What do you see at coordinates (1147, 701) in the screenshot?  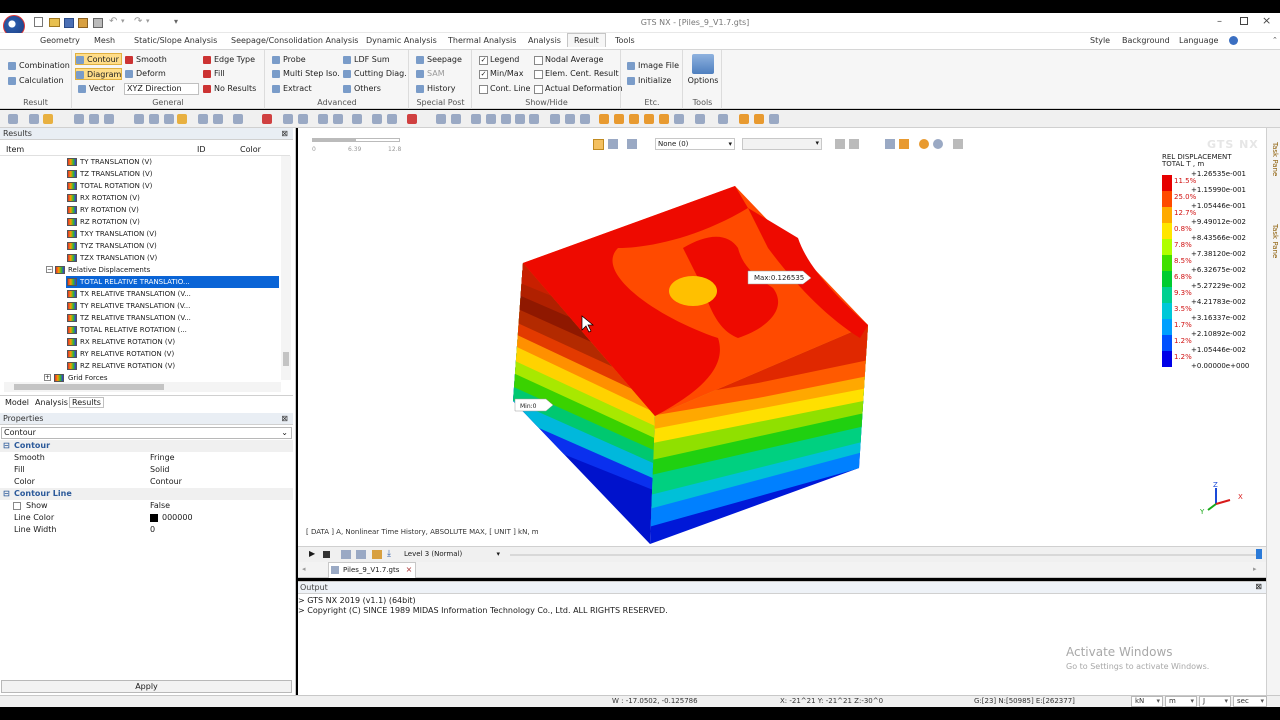 I see `force-unit-select: kN` at bounding box center [1147, 701].